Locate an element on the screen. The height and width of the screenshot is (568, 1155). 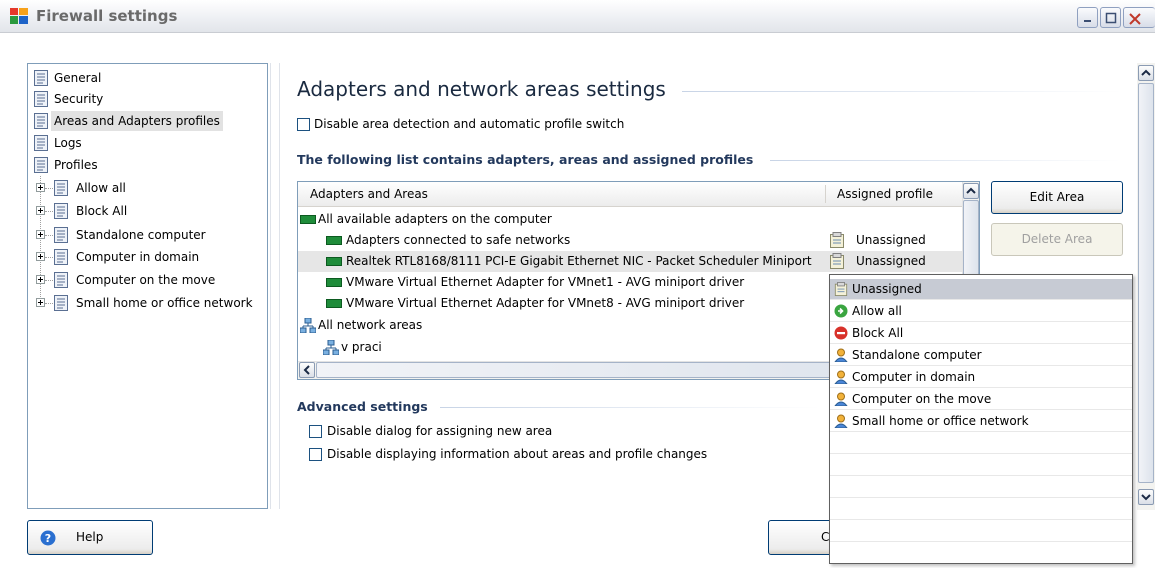
close-button is located at coordinates (1139, 17).